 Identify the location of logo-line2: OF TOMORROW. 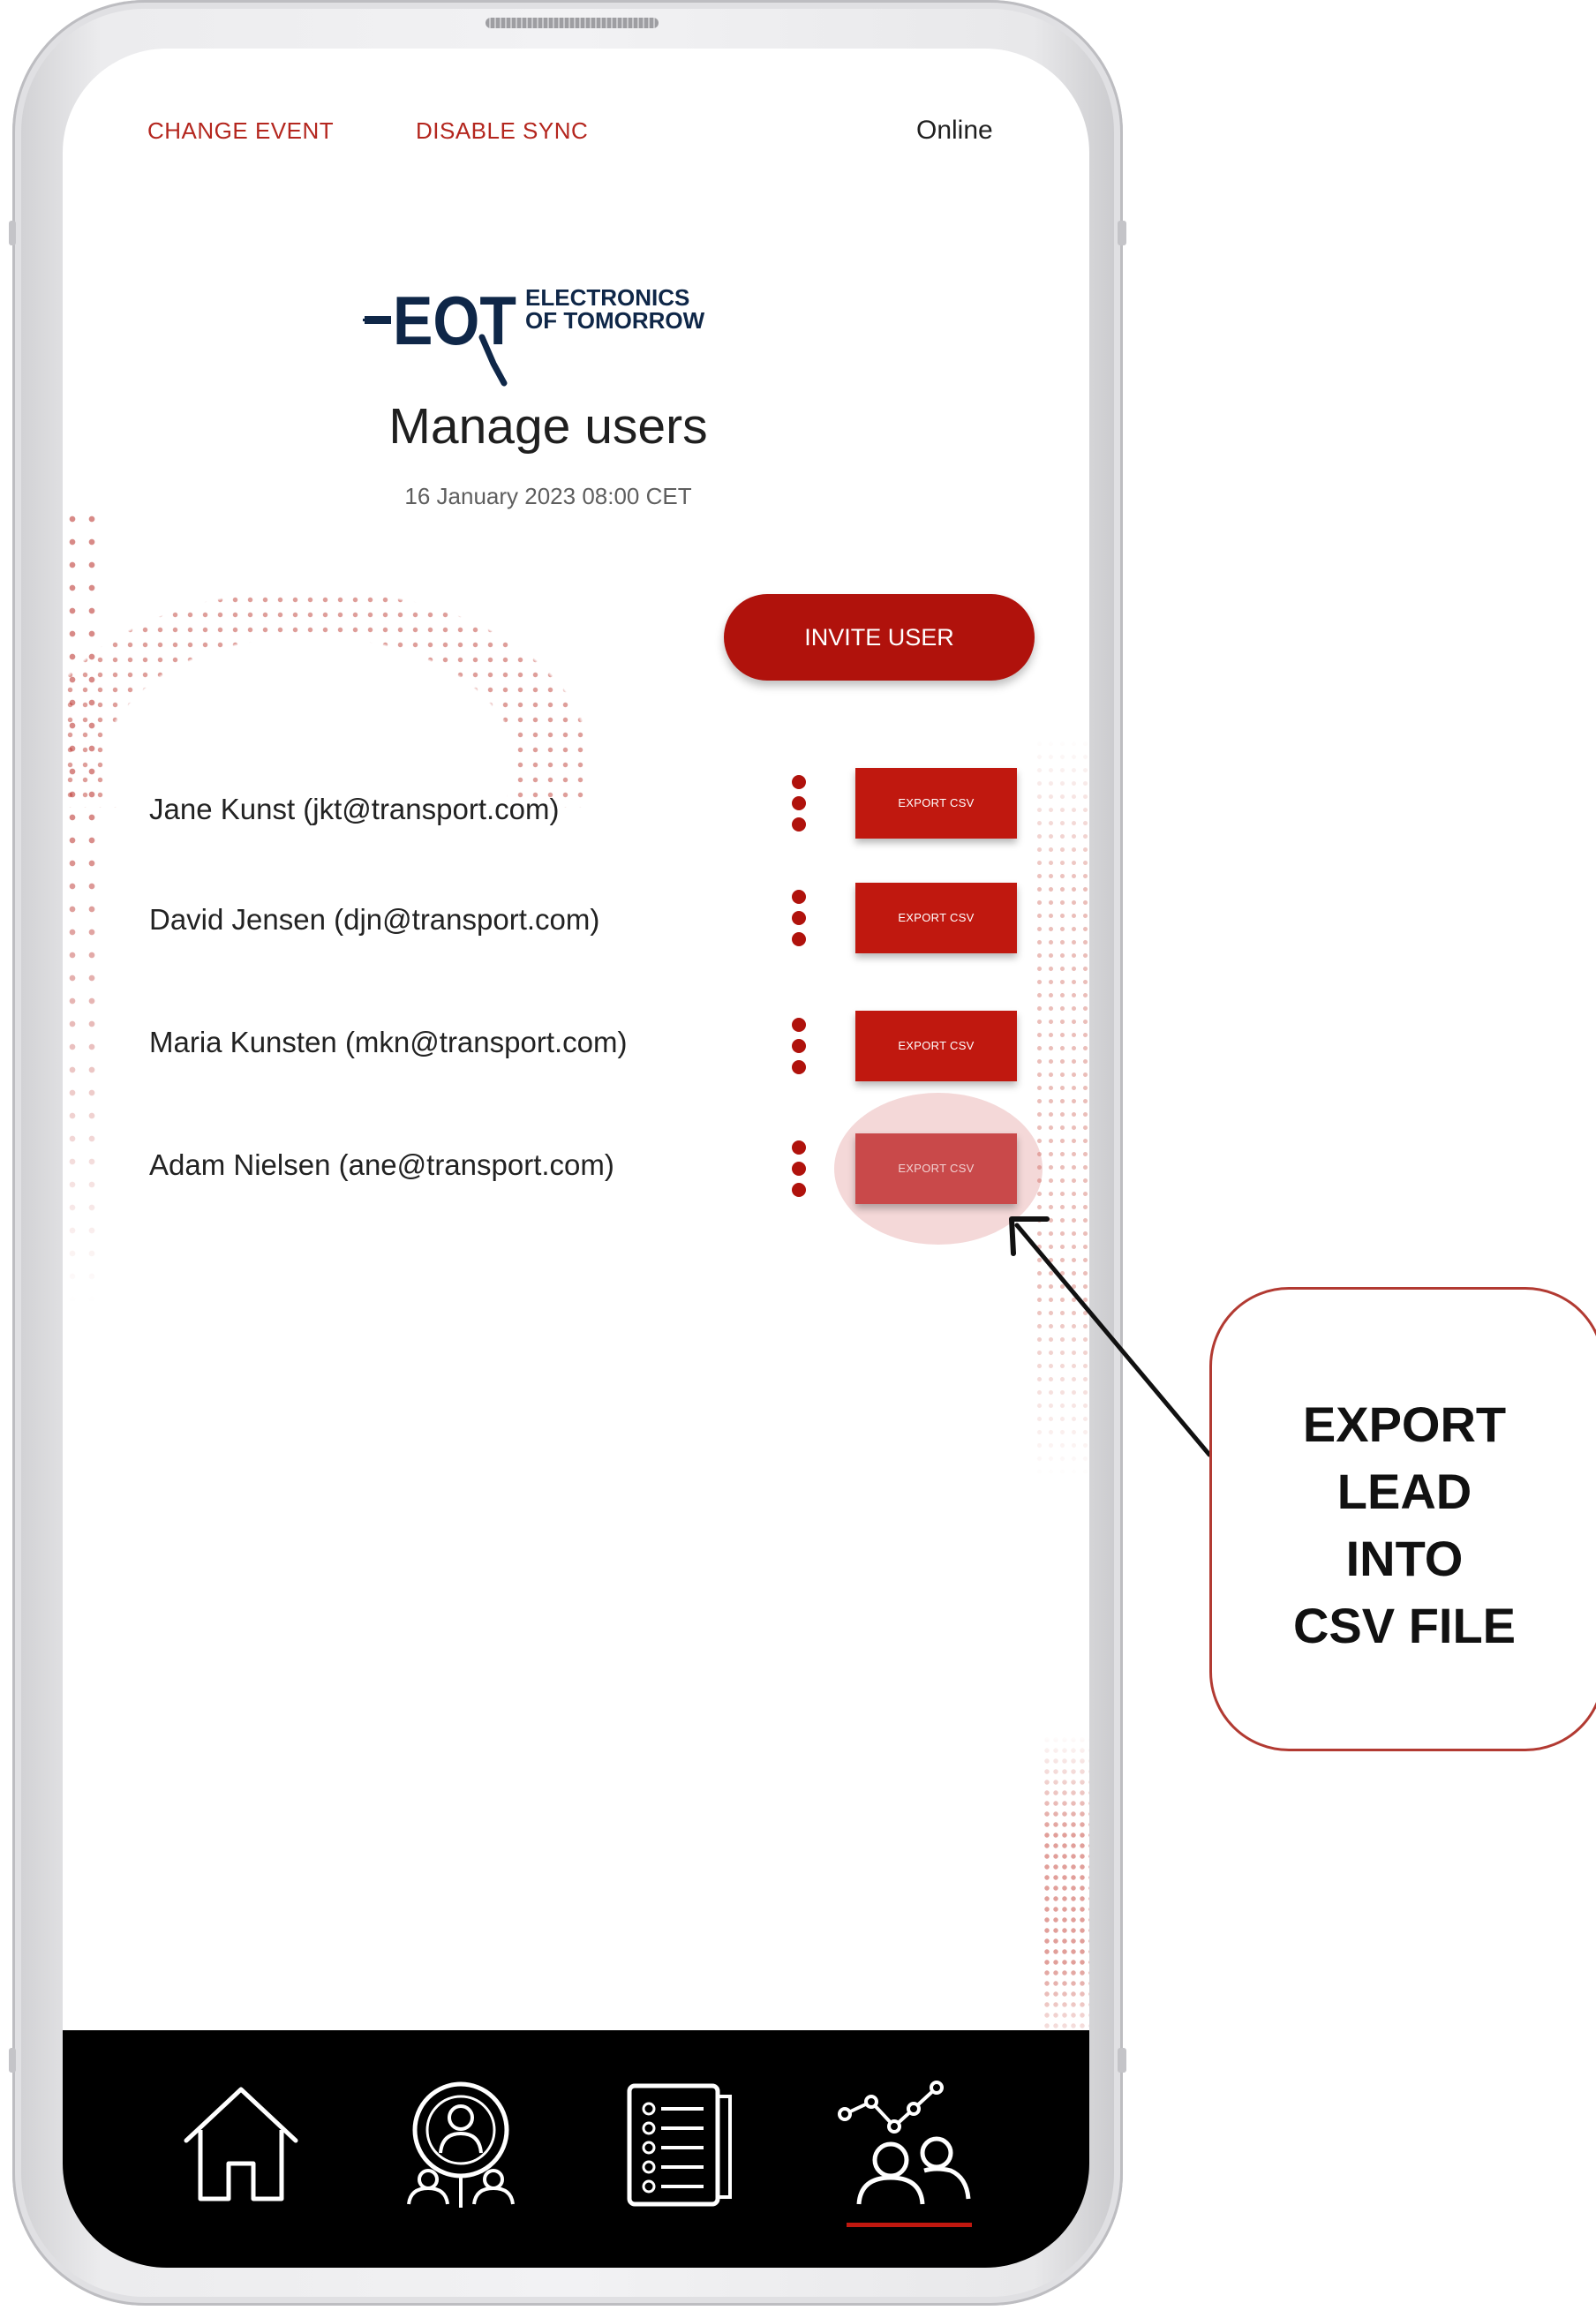
(615, 321).